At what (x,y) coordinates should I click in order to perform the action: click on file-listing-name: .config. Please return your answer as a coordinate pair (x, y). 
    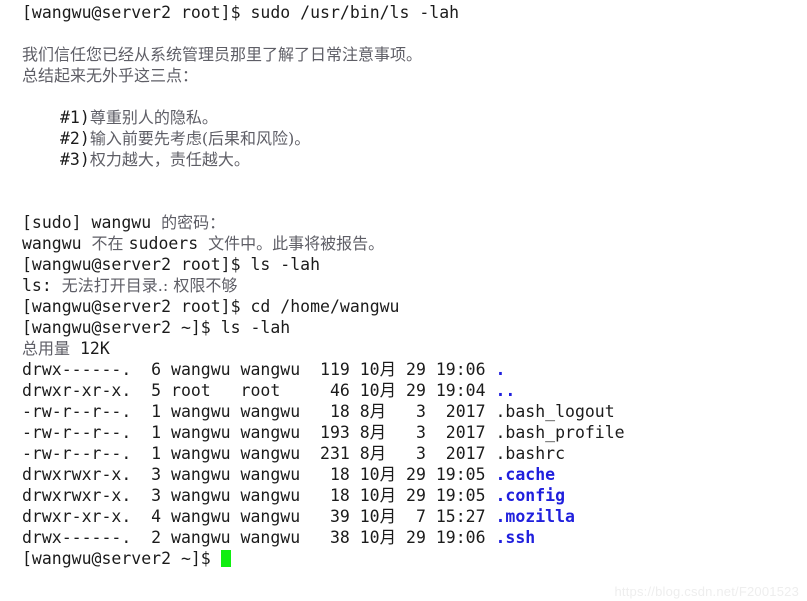
    Looking at the image, I should click on (530, 495).